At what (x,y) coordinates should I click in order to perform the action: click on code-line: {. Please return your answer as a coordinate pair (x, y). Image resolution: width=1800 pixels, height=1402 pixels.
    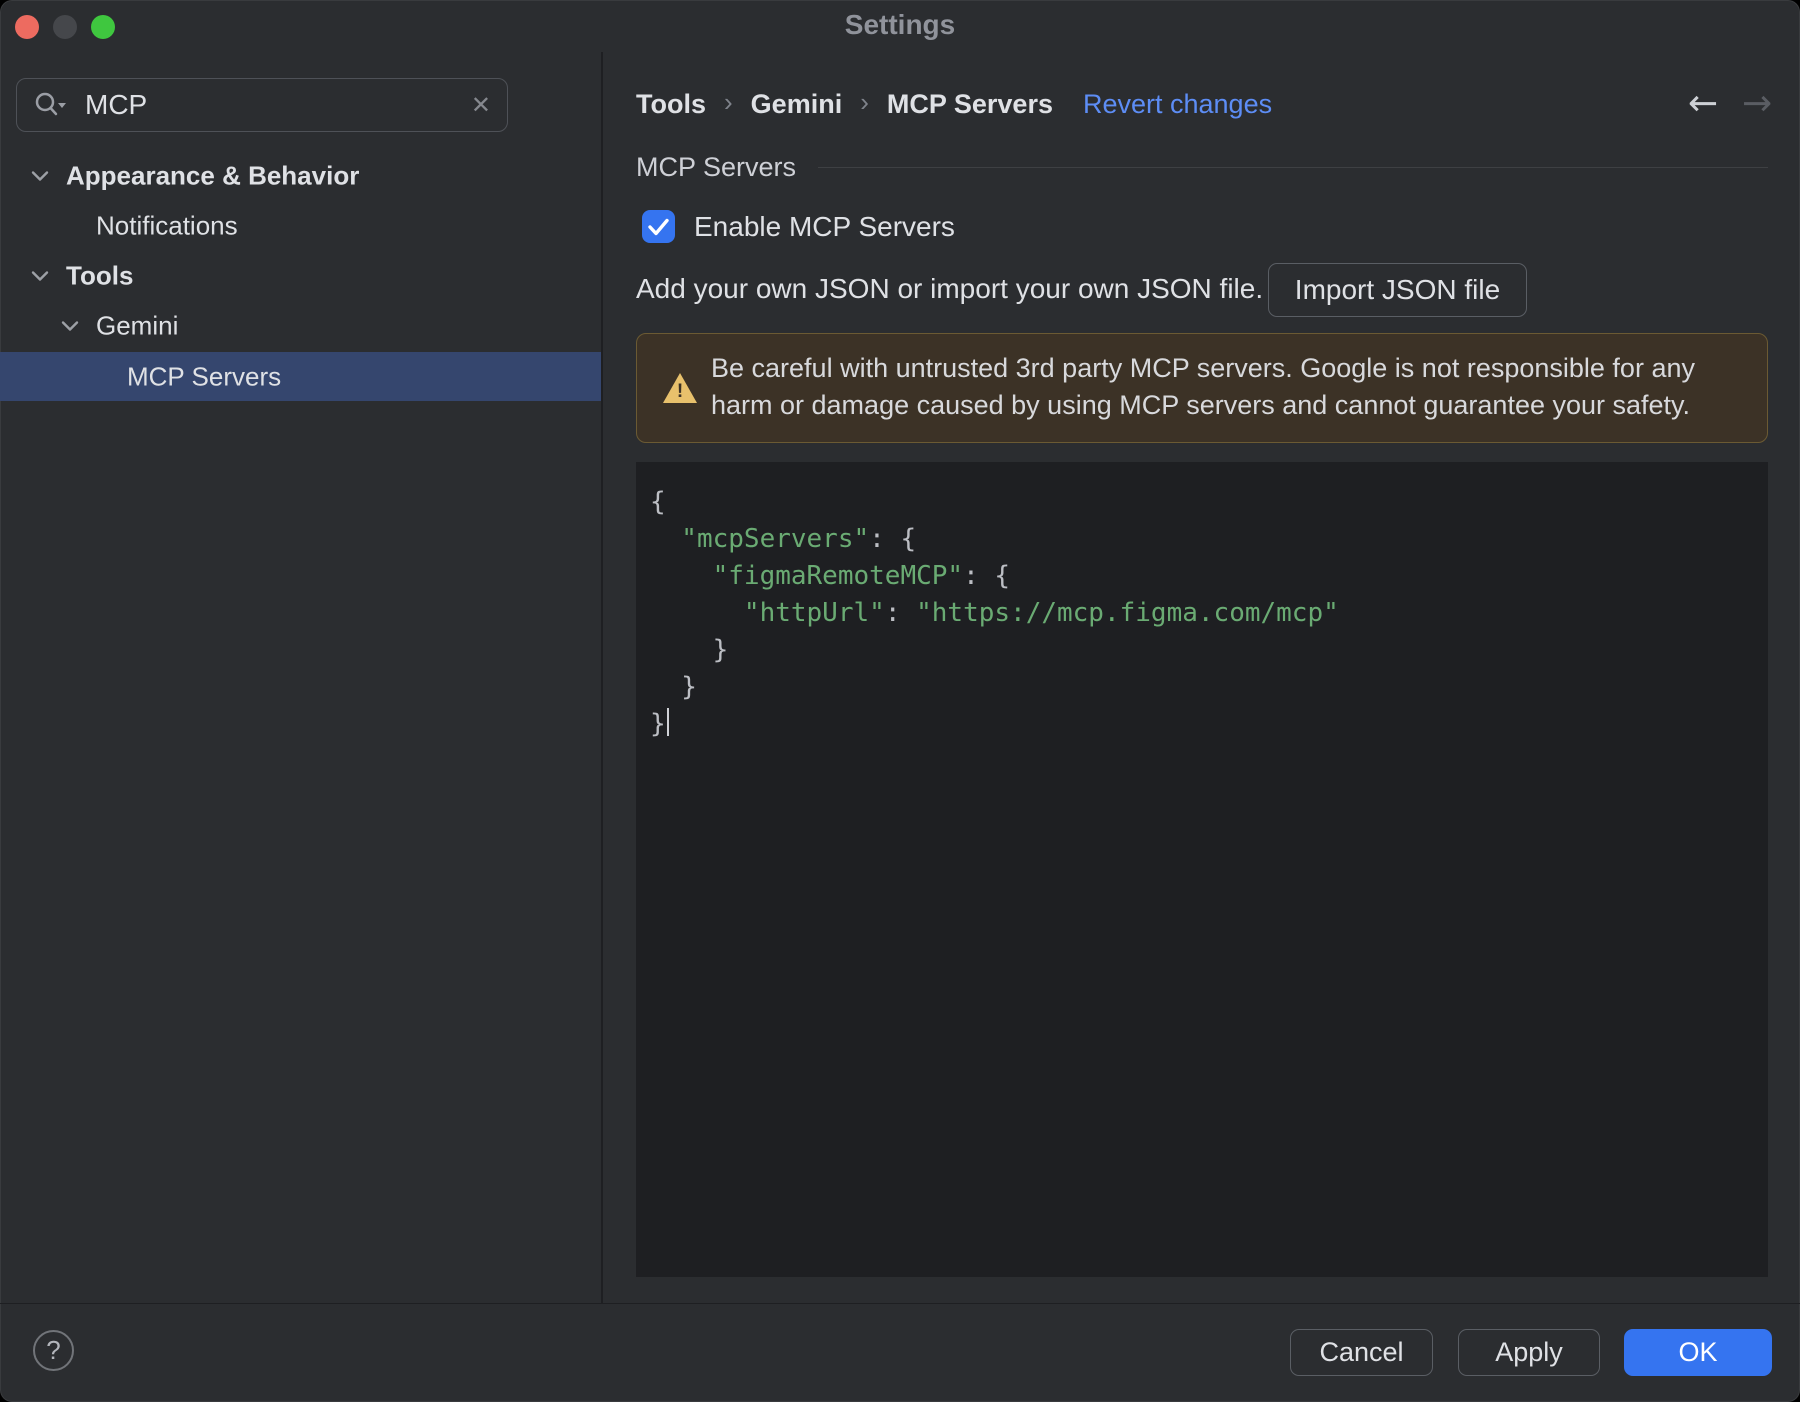
    Looking at the image, I should click on (658, 502).